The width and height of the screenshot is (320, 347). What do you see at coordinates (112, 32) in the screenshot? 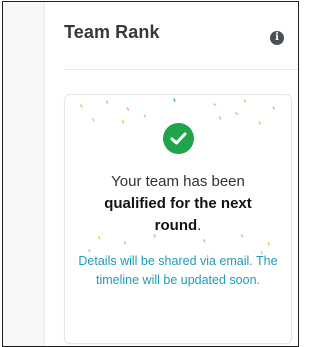
I see `panel-title: Team Rank` at bounding box center [112, 32].